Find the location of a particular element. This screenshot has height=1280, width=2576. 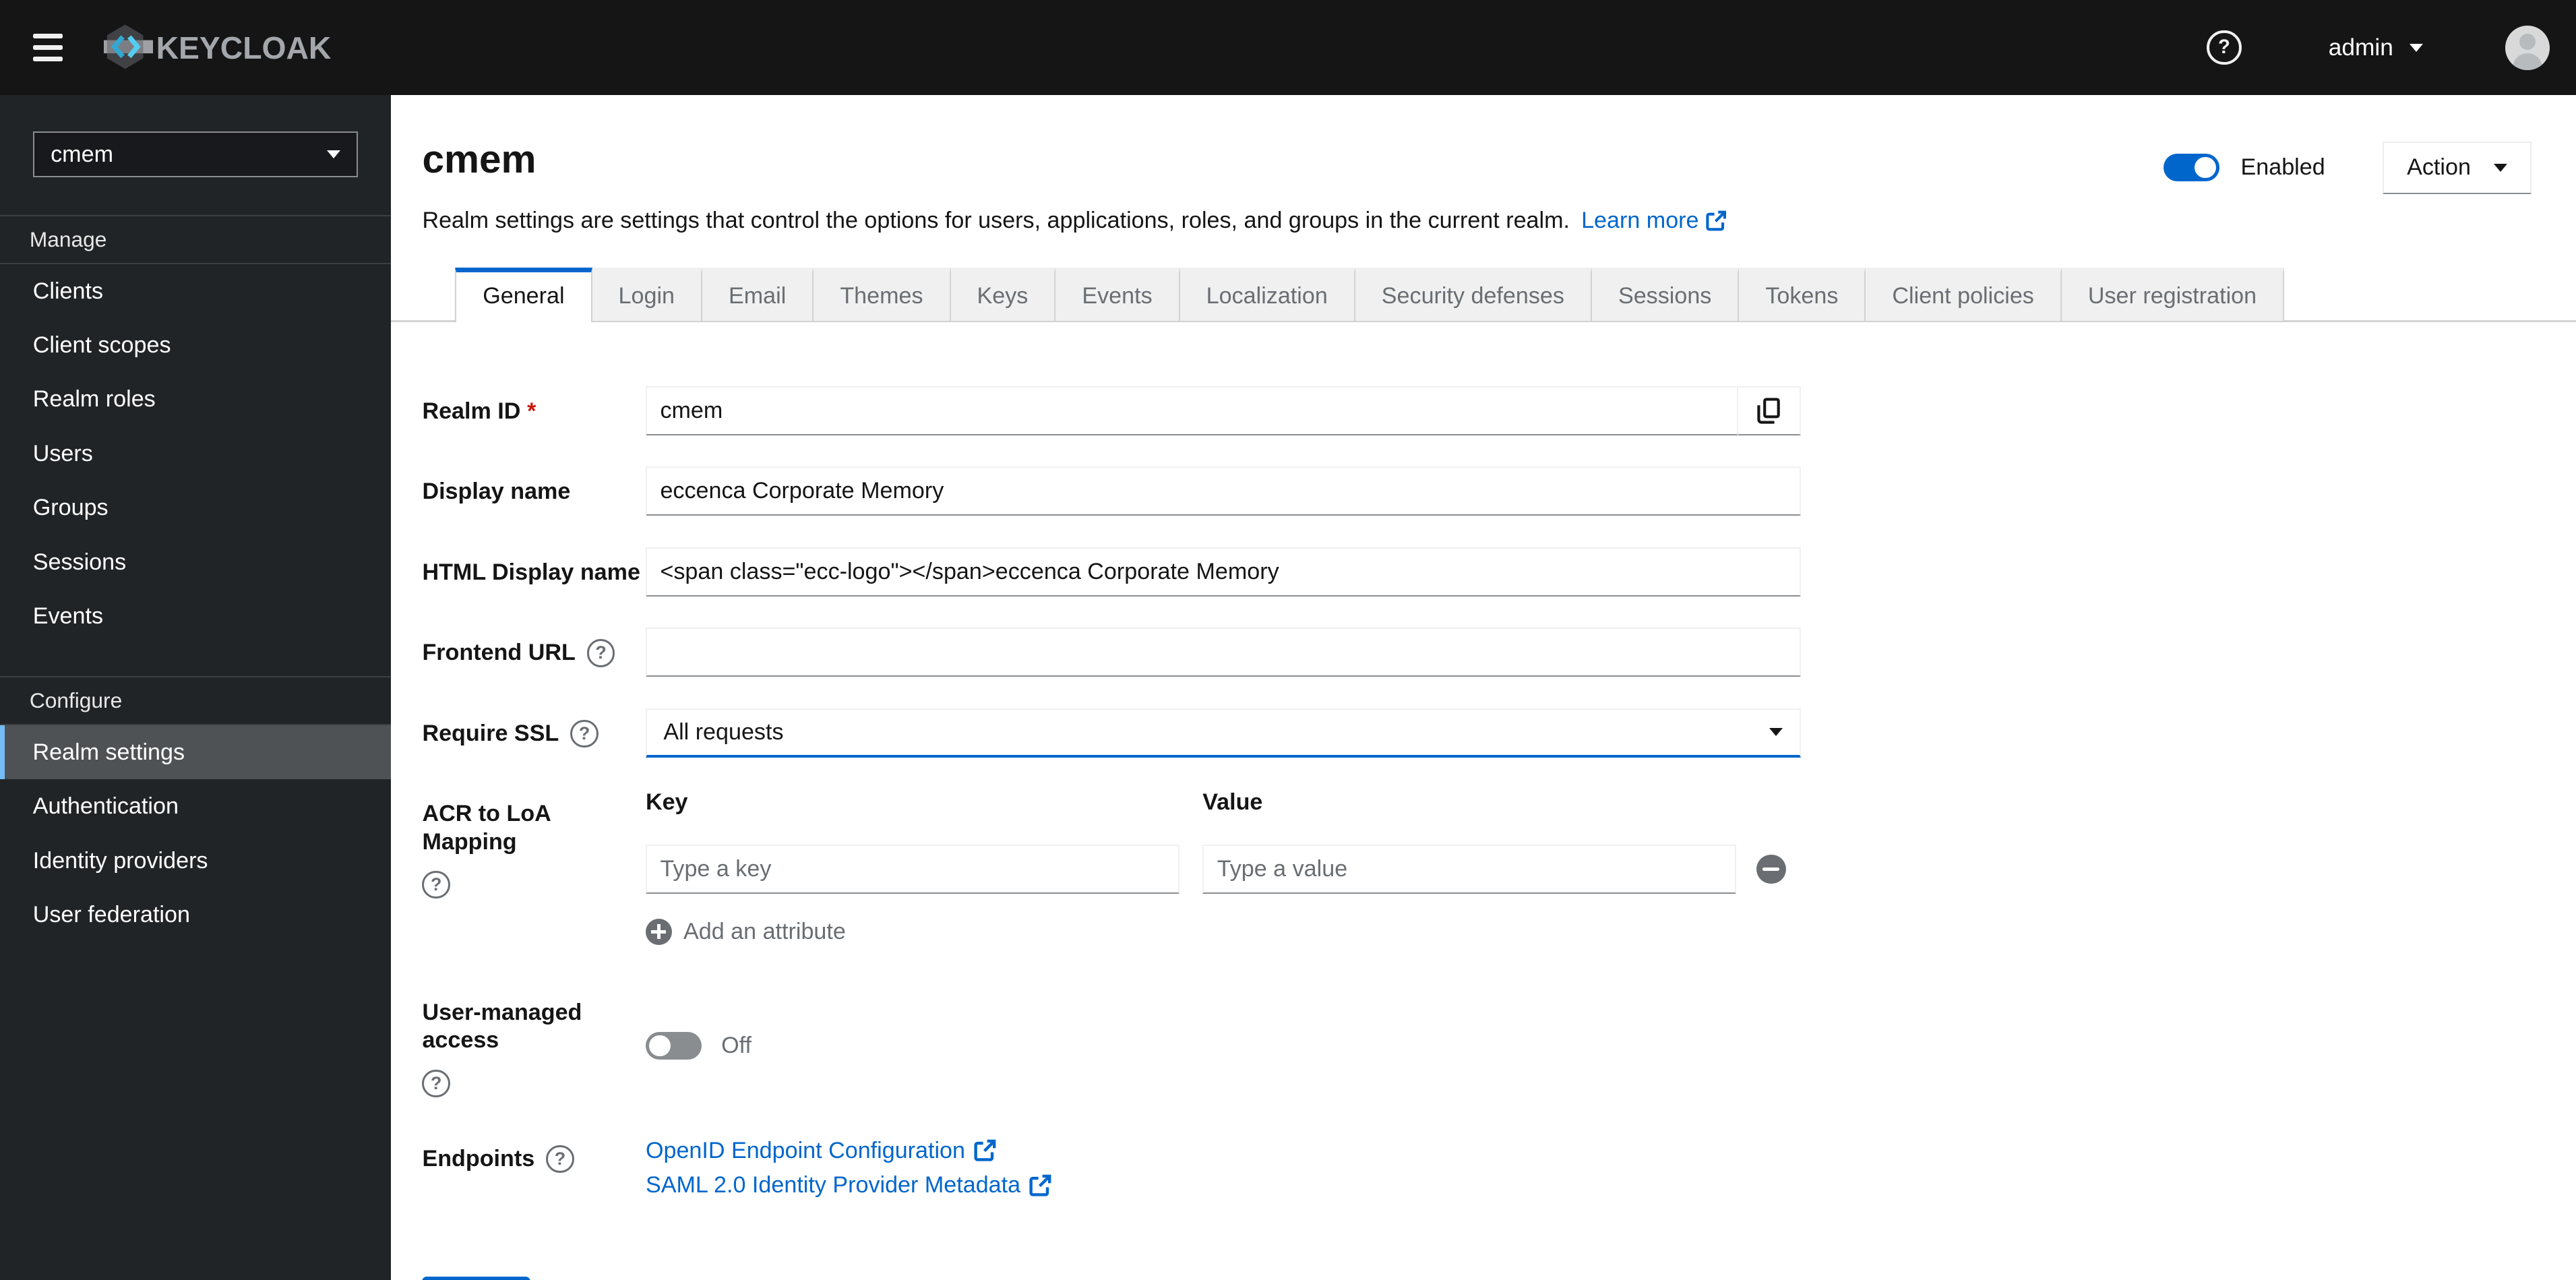

key-column-header: Key is located at coordinates (667, 802).